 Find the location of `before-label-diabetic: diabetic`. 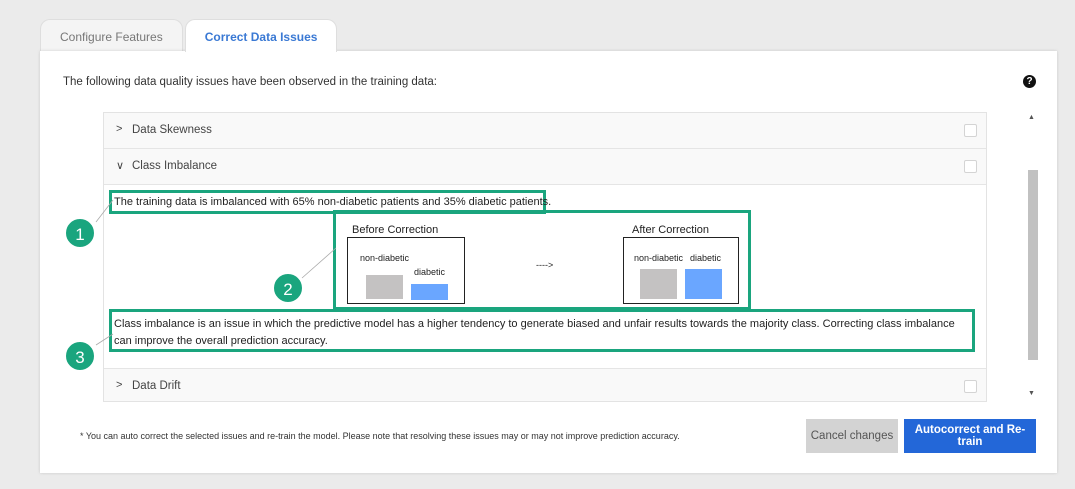

before-label-diabetic: diabetic is located at coordinates (430, 272).